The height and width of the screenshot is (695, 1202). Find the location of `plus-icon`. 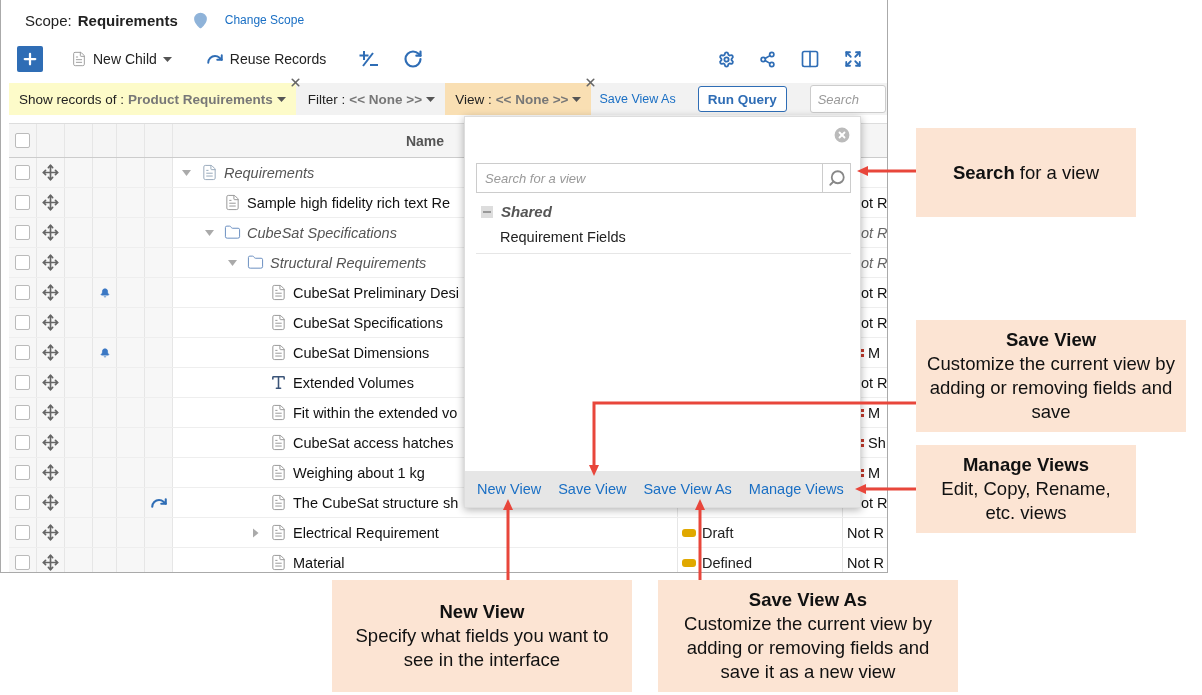

plus-icon is located at coordinates (30, 59).